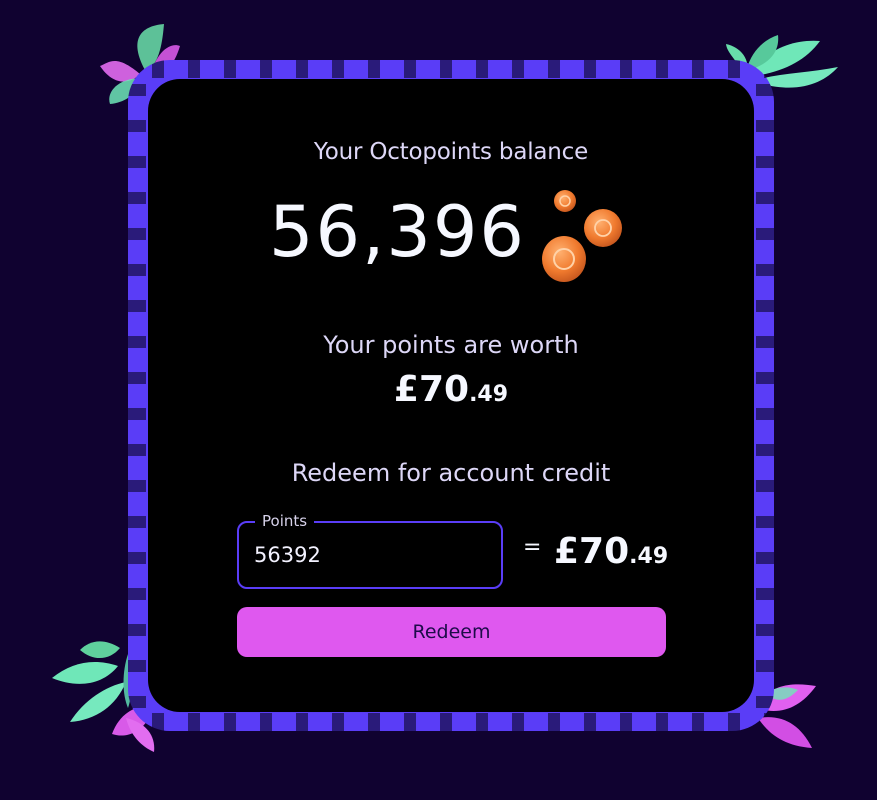 The height and width of the screenshot is (800, 877). I want to click on balance-value: 56,396, so click(397, 232).